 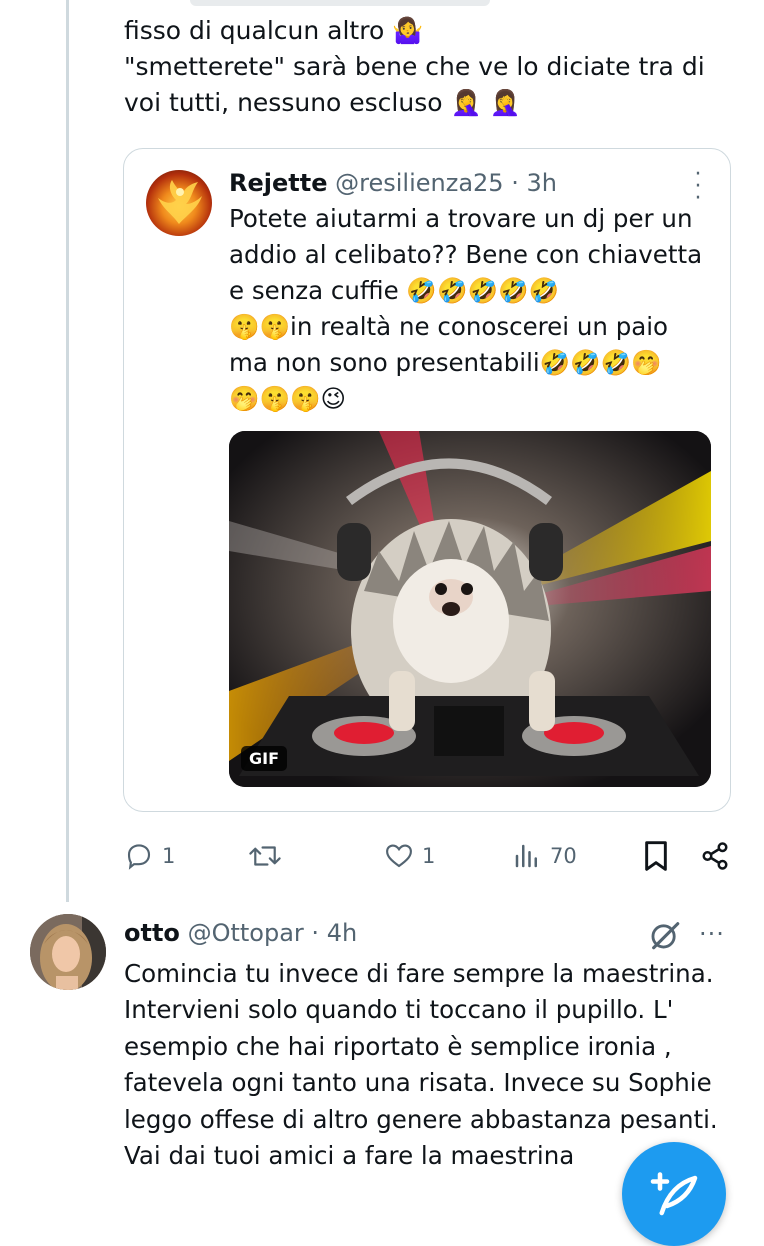 I want to click on like-icon, so click(x=399, y=856).